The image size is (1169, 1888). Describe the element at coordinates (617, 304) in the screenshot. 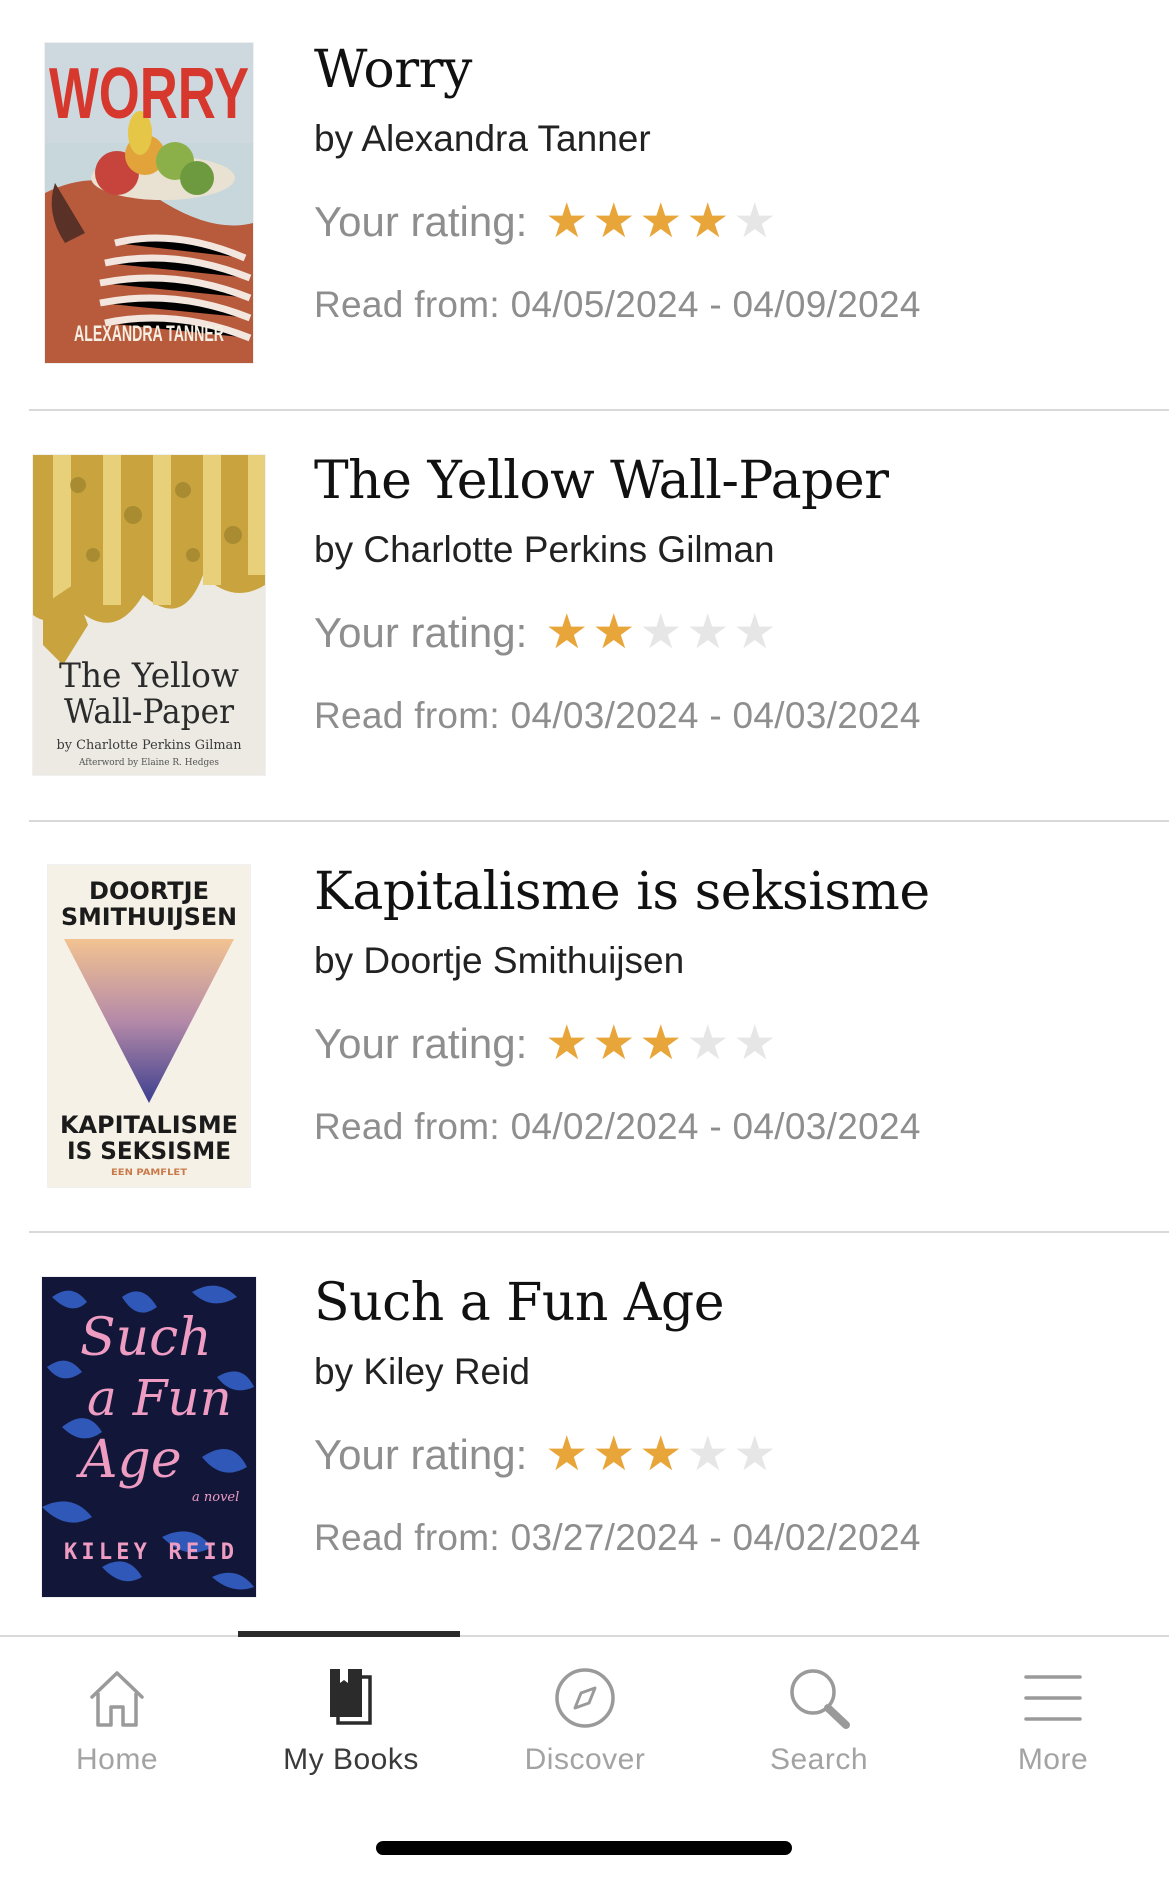

I see `read-dates: Read from: 04/05/2024 - 04/09/2024` at that location.